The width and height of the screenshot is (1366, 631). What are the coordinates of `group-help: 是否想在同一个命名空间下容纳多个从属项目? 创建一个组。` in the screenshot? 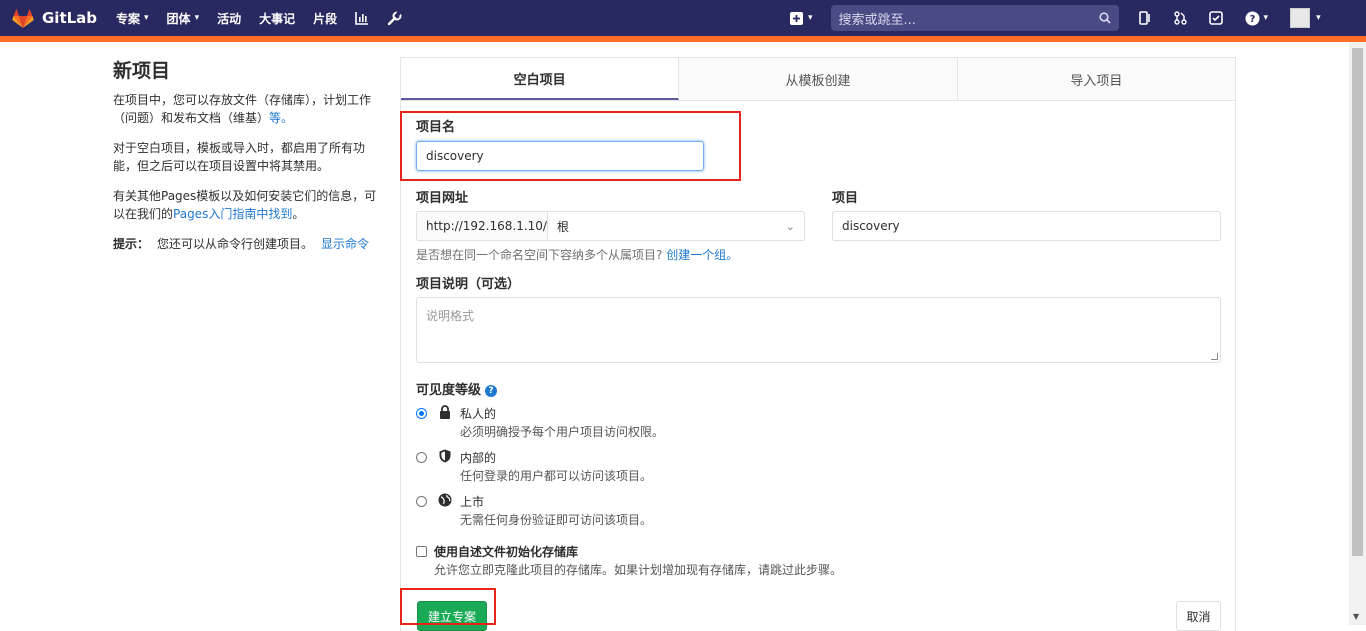 It's located at (577, 254).